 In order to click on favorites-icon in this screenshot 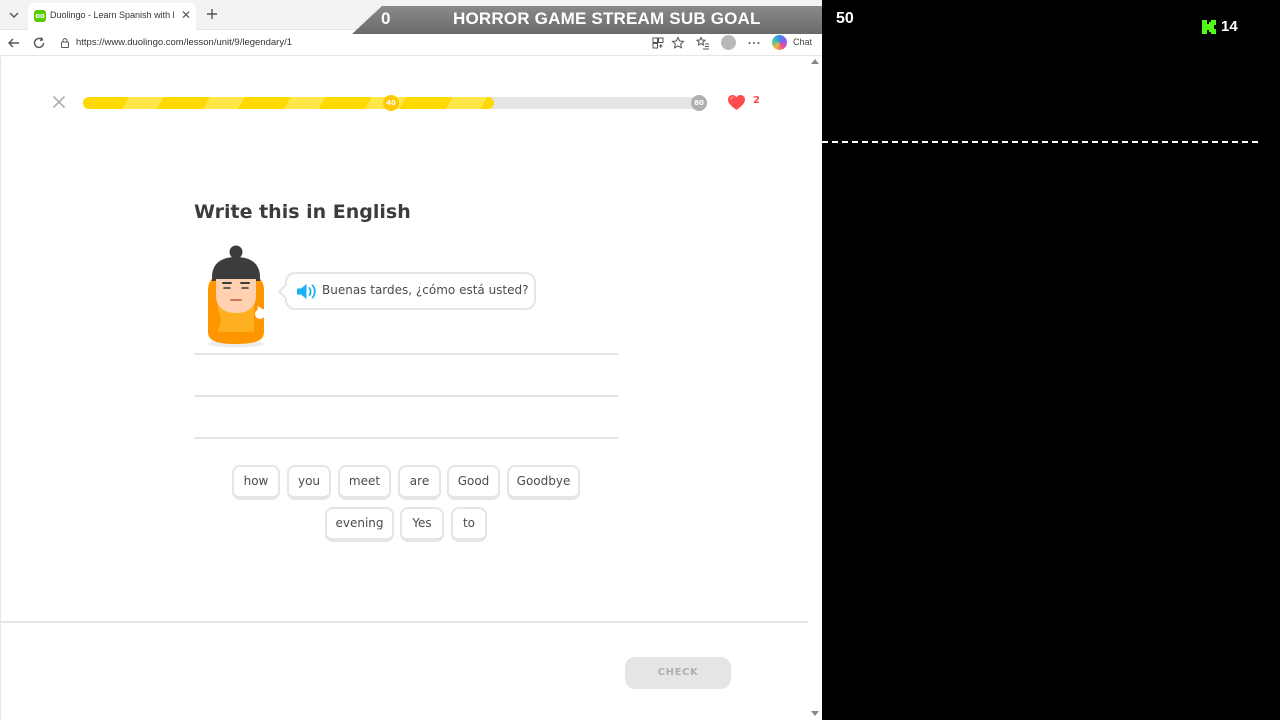, I will do `click(703, 43)`.